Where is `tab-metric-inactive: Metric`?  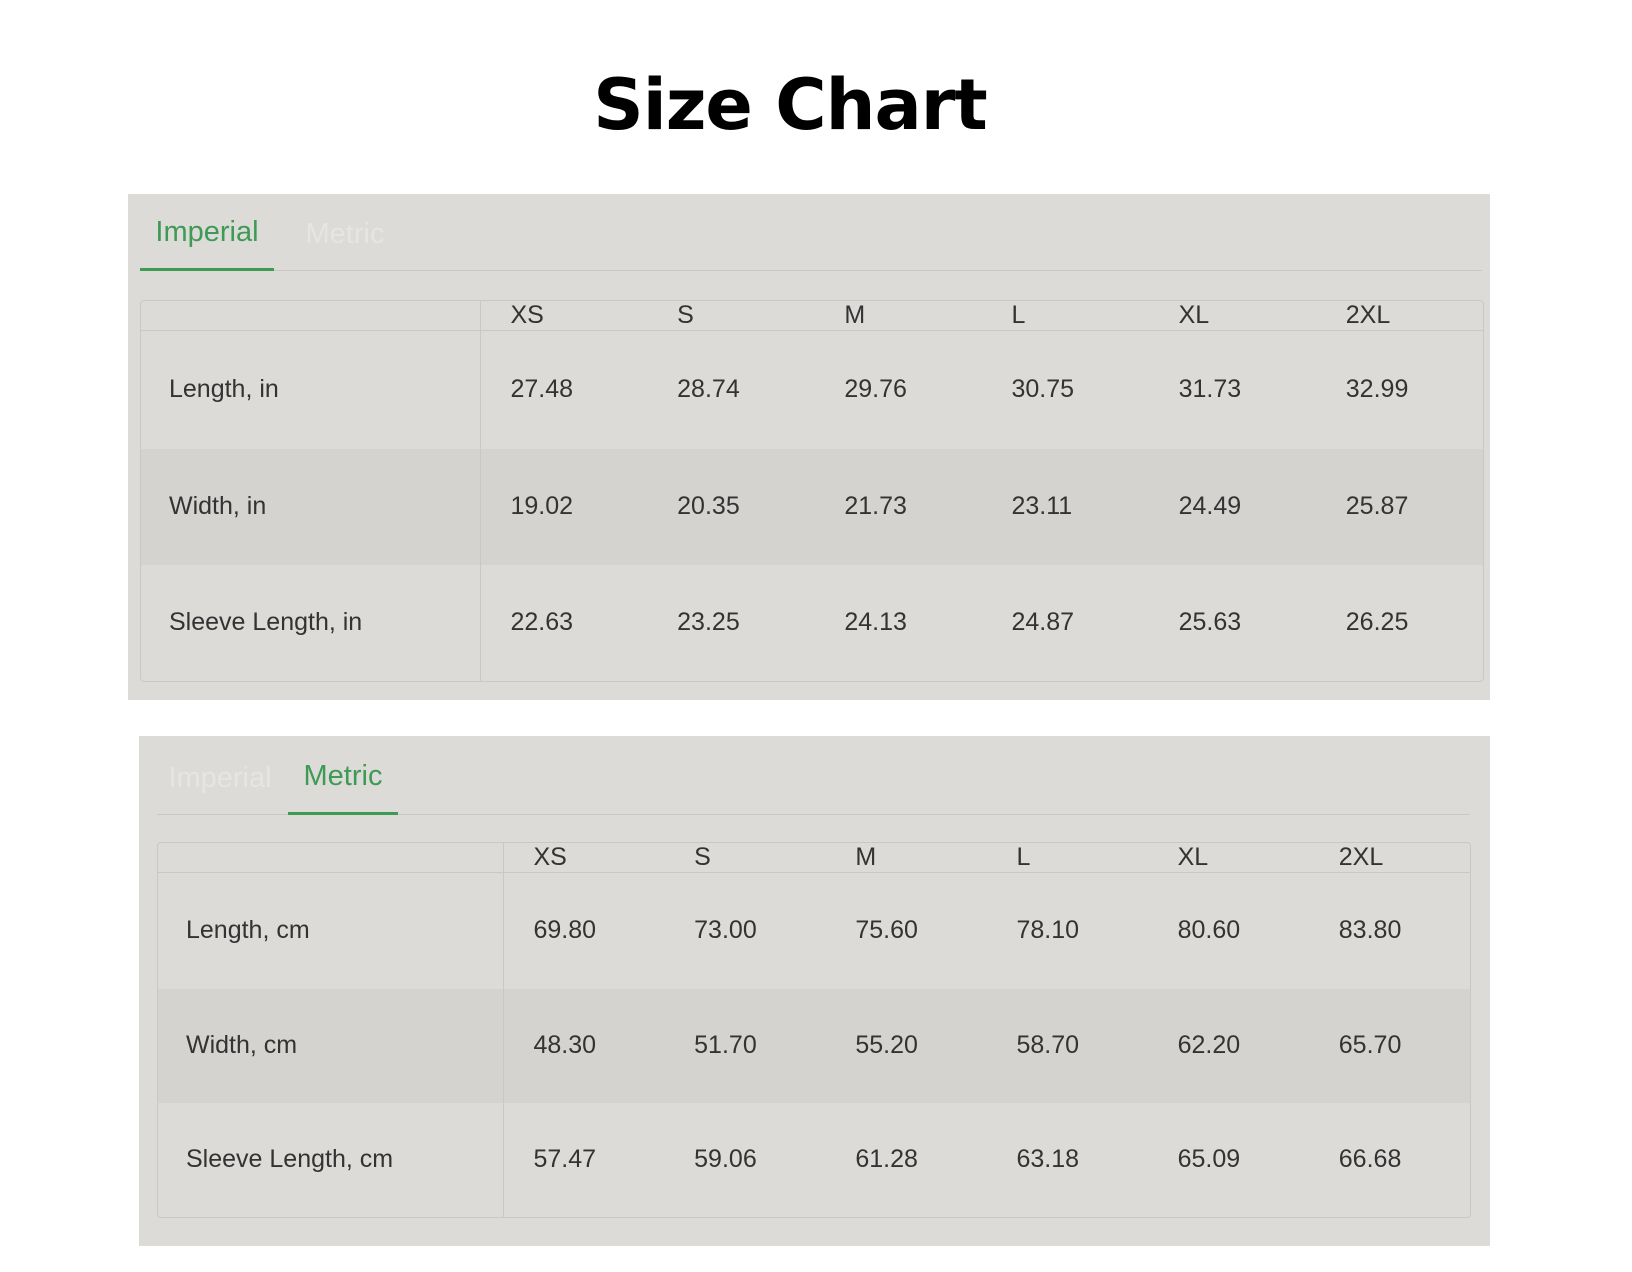 tab-metric-inactive: Metric is located at coordinates (345, 234).